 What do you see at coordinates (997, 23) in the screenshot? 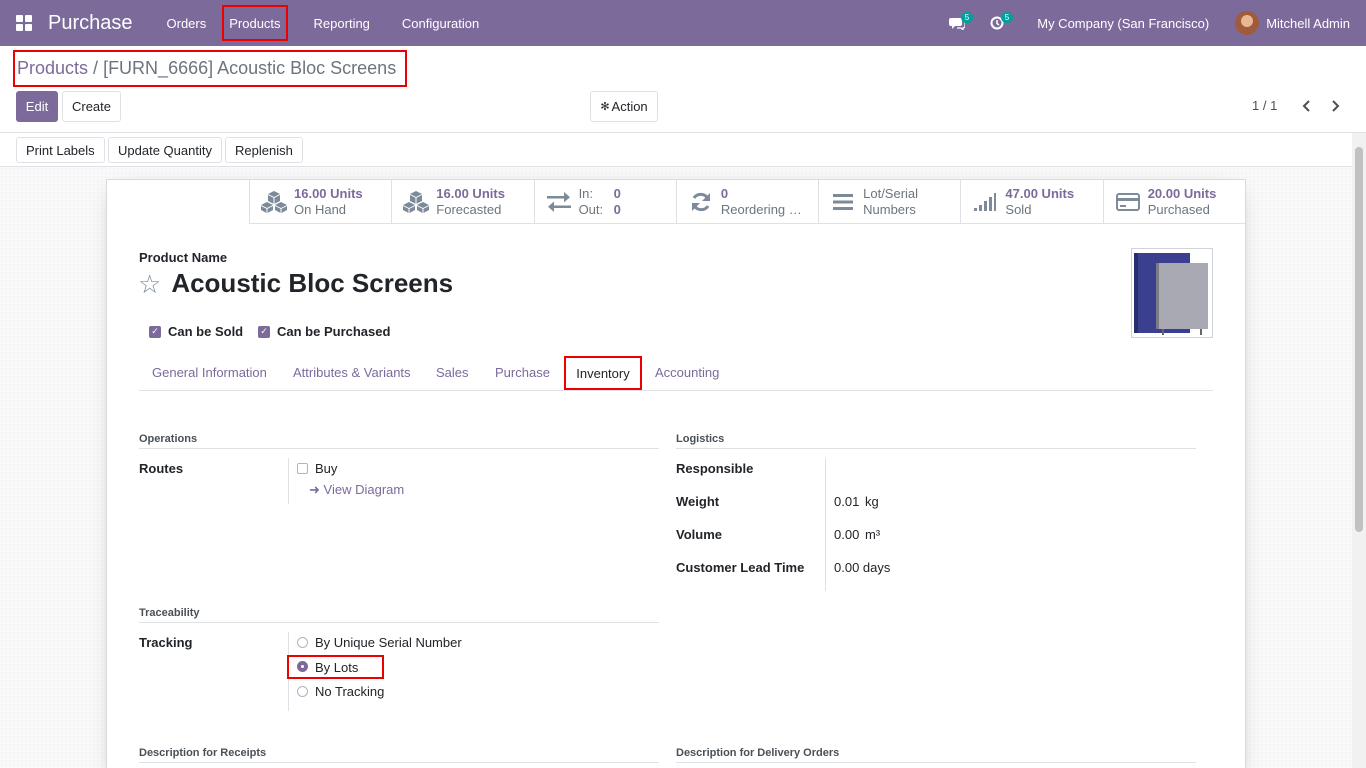
I see `activity-icon: 5` at bounding box center [997, 23].